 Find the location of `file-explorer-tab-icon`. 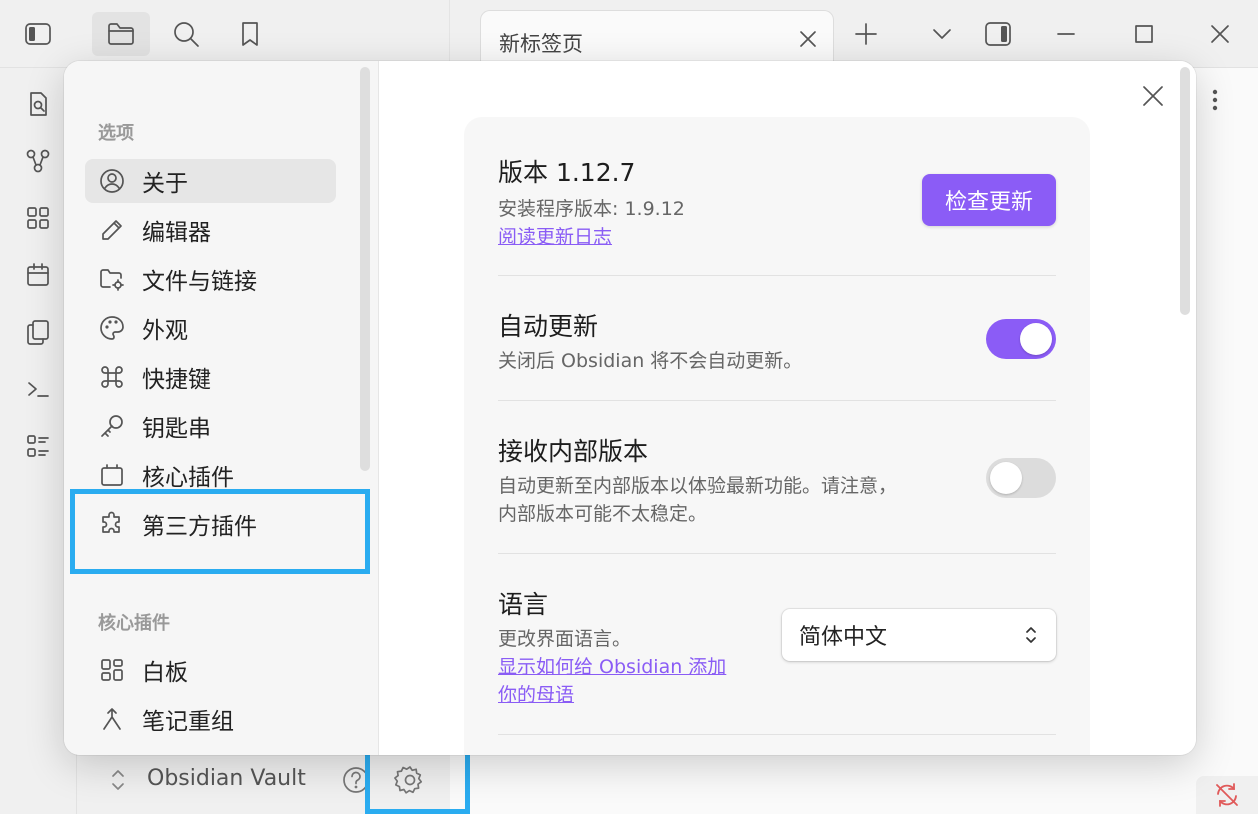

file-explorer-tab-icon is located at coordinates (121, 34).